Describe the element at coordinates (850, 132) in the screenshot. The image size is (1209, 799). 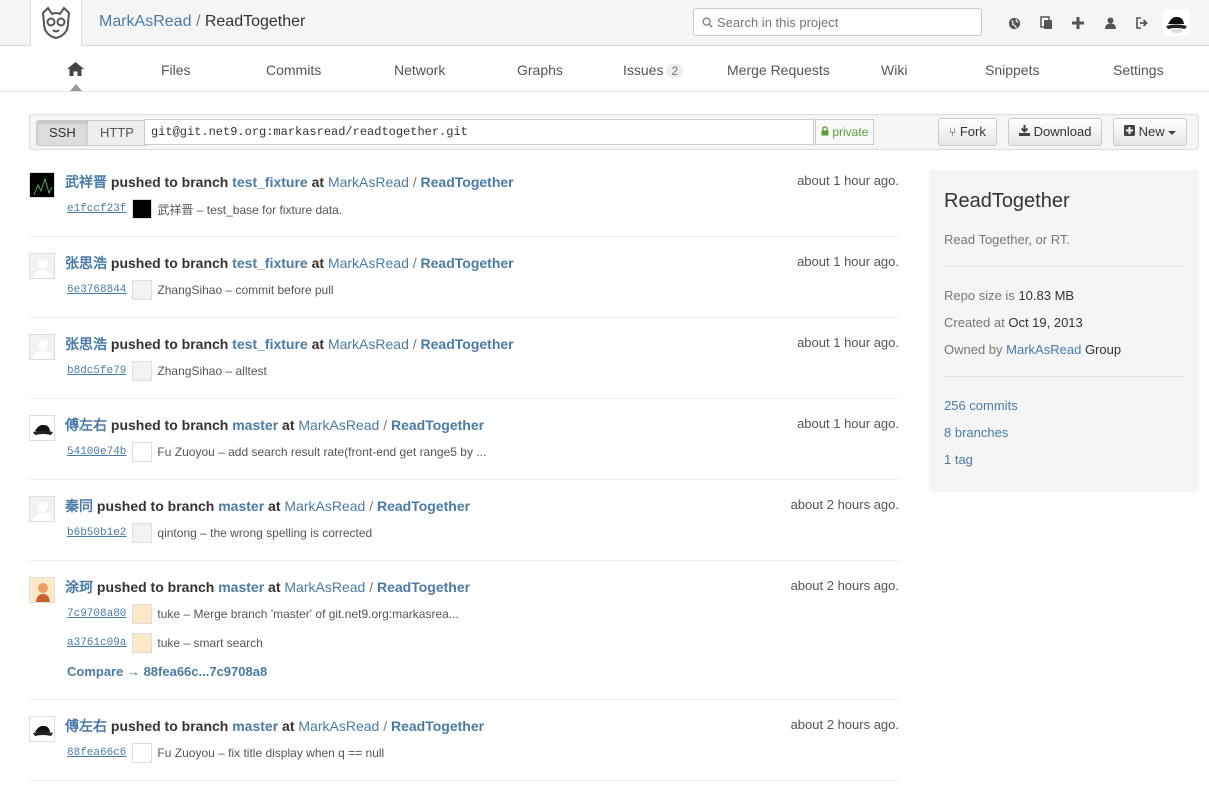
I see `visibility-label: private` at that location.